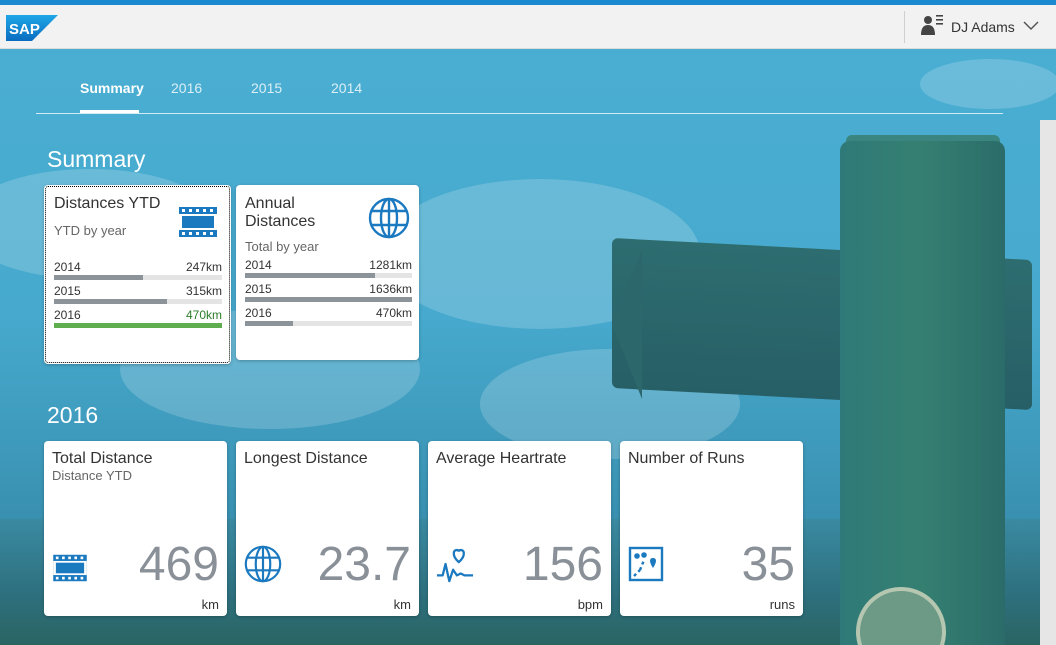 The width and height of the screenshot is (1056, 645). Describe the element at coordinates (112, 88) in the screenshot. I see `tab-summary: Summary` at that location.